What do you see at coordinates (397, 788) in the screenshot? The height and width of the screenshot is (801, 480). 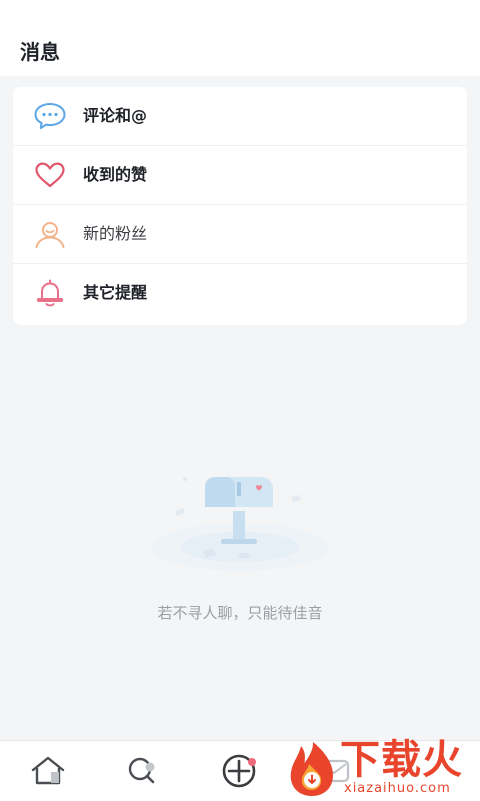 I see `watermark-url: xiazaihuo.com` at bounding box center [397, 788].